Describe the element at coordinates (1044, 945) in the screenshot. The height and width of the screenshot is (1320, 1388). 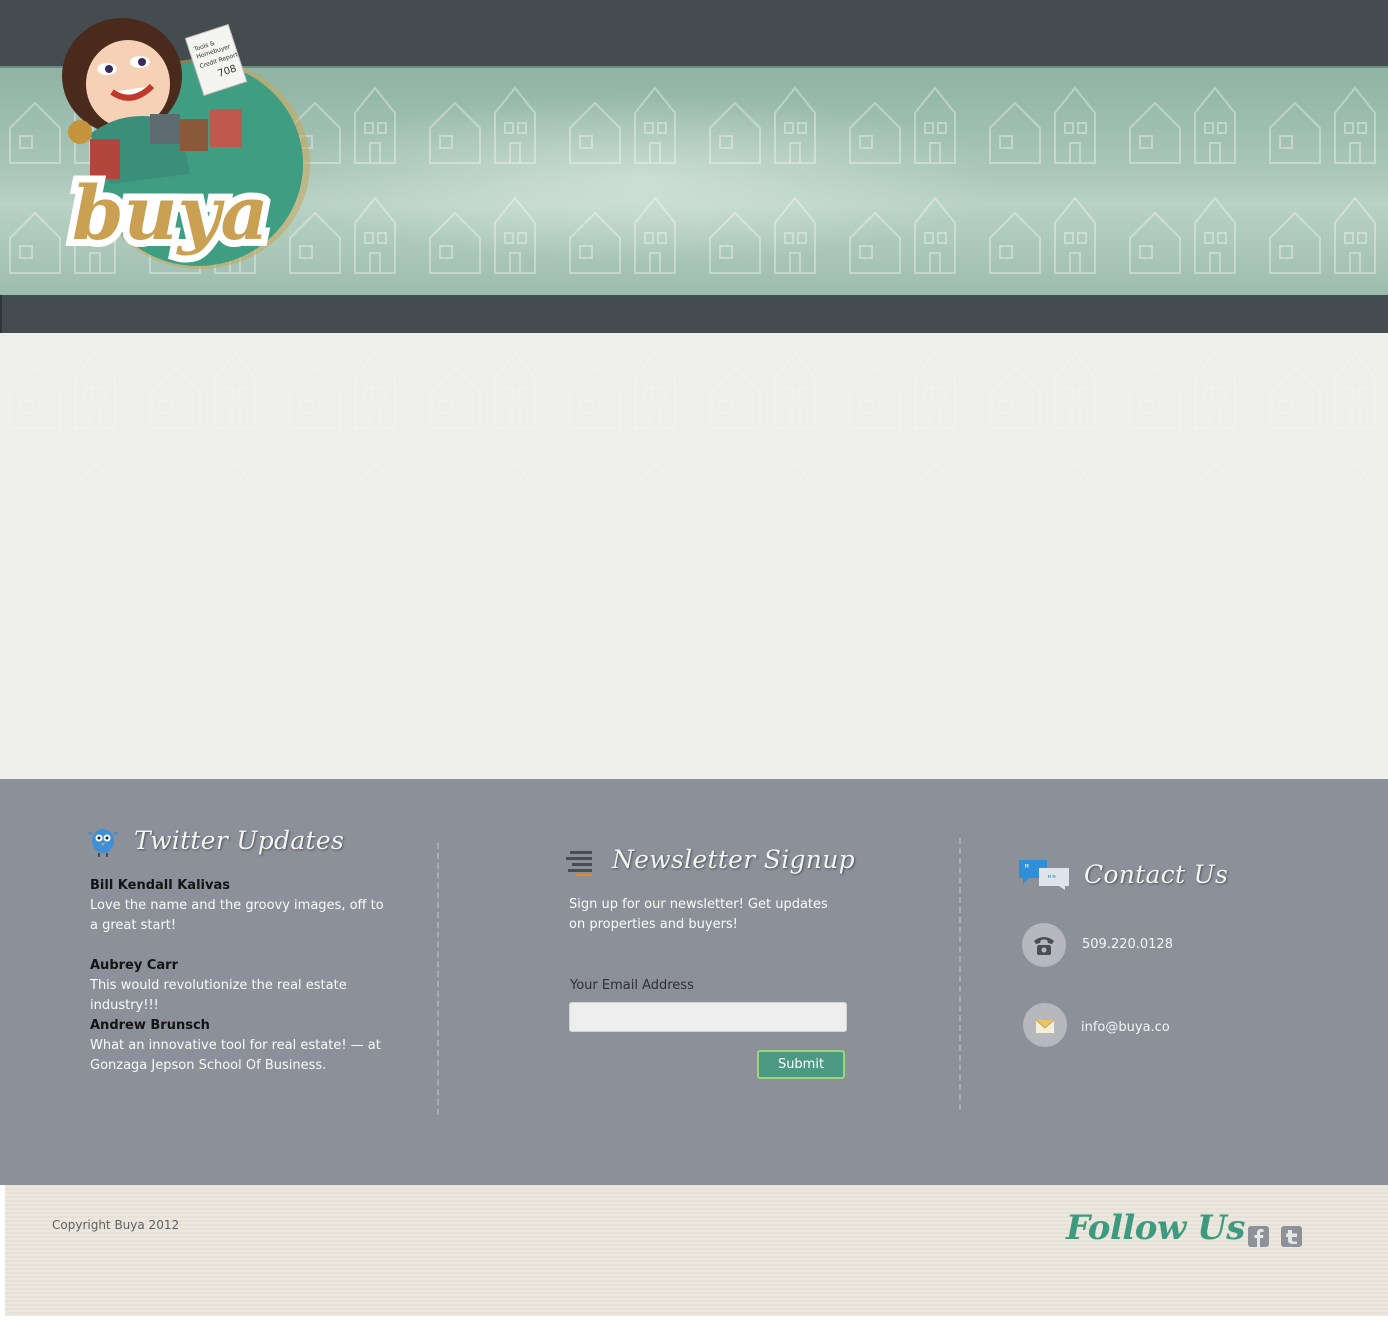
I see `phone-icon` at that location.